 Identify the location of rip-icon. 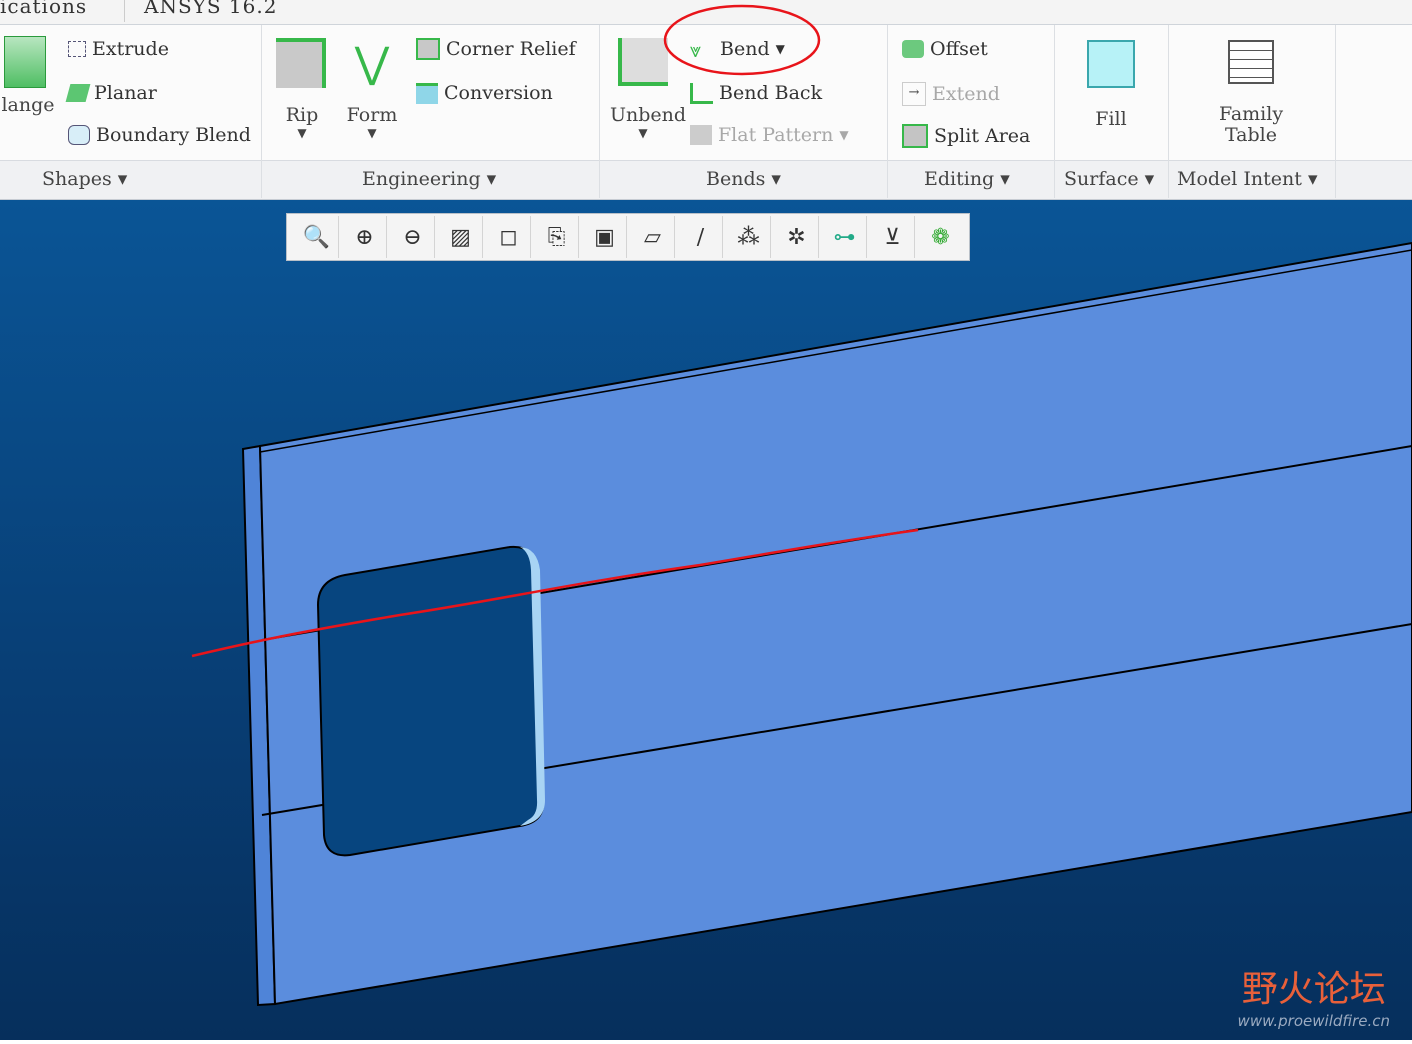
(301, 63).